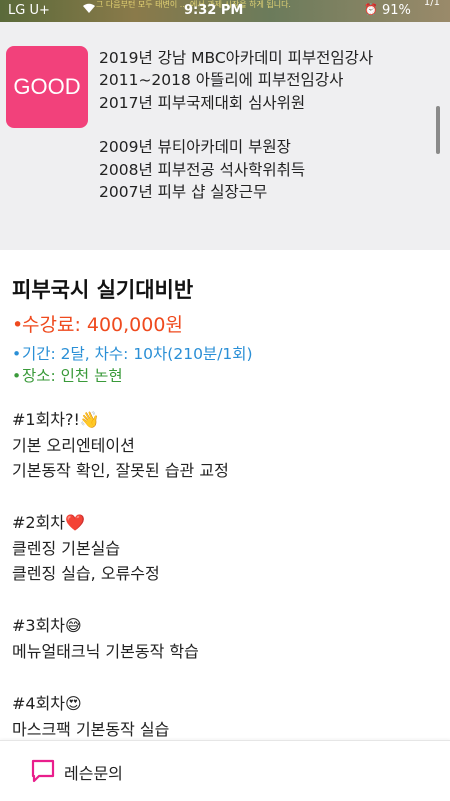 This screenshot has height=801, width=450. Describe the element at coordinates (86, 573) in the screenshot. I see `session-line: 클렌징 실습, 오류수정` at that location.